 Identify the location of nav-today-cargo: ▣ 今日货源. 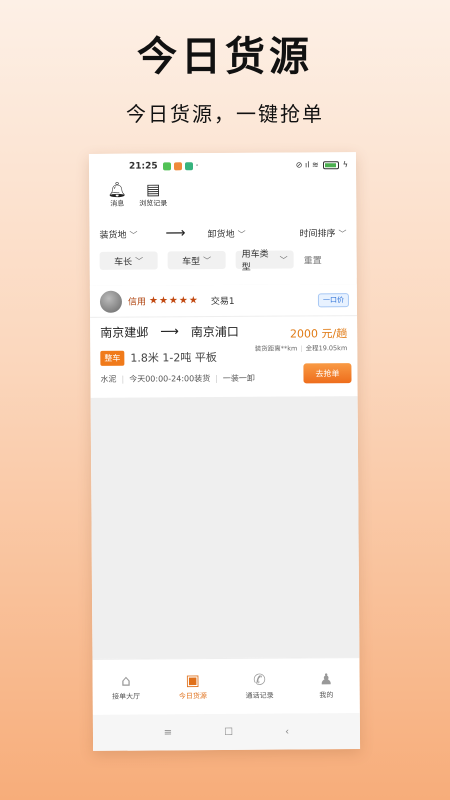
(192, 686).